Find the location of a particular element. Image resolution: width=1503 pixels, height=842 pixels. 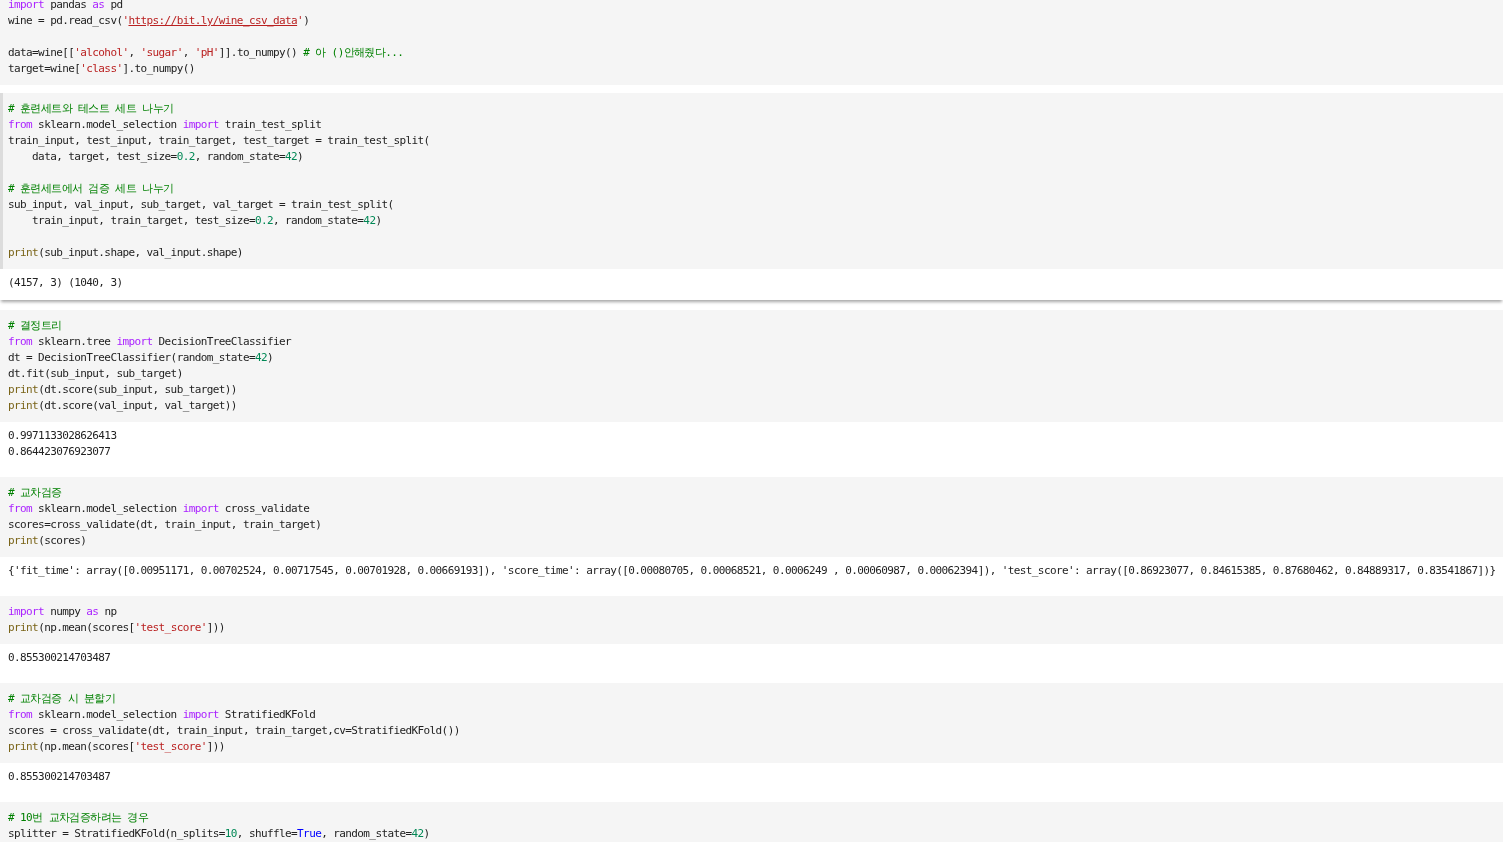

code-line: scores=cross_validate(dt, train_input, train_target) is located at coordinates (165, 525).